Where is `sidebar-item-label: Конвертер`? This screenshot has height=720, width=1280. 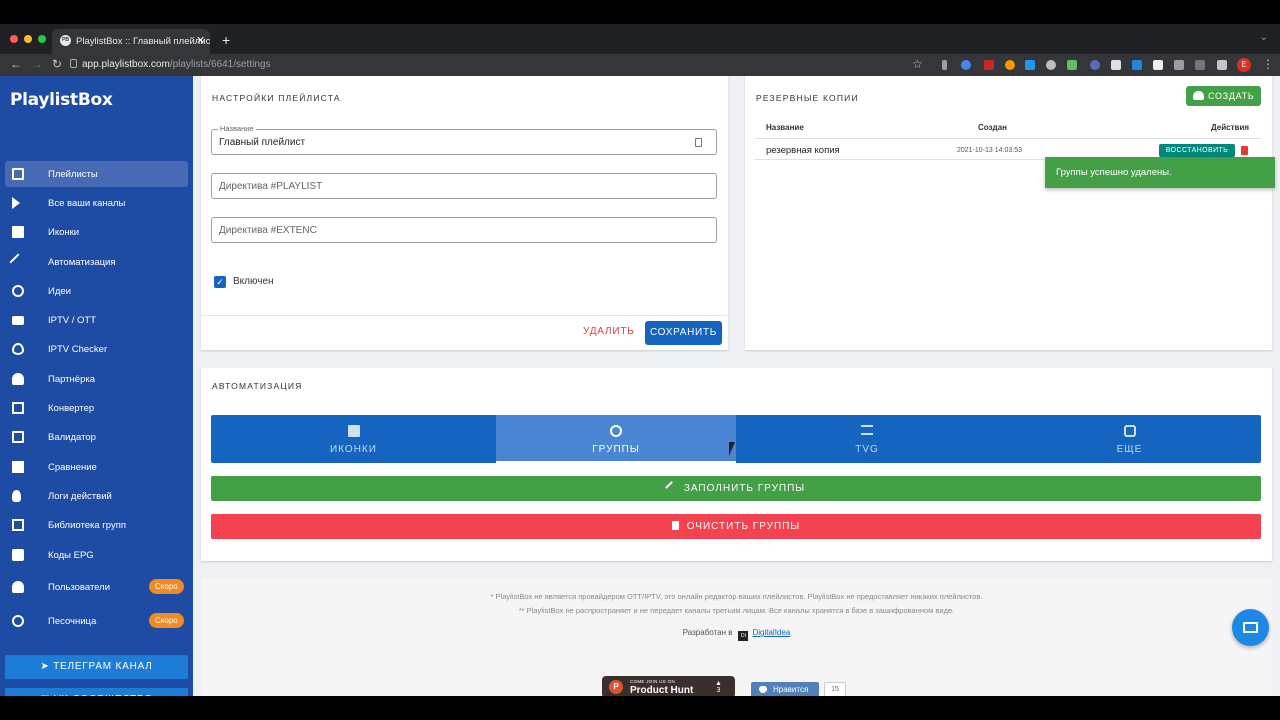 sidebar-item-label: Конвертер is located at coordinates (71, 408).